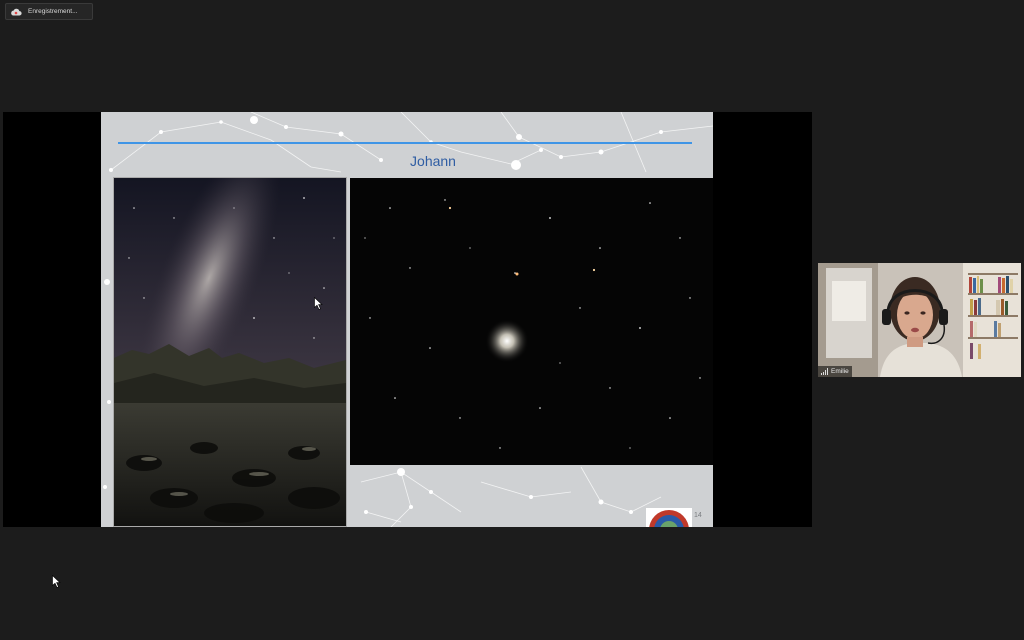  I want to click on participant-name-tag: Emilie, so click(835, 371).